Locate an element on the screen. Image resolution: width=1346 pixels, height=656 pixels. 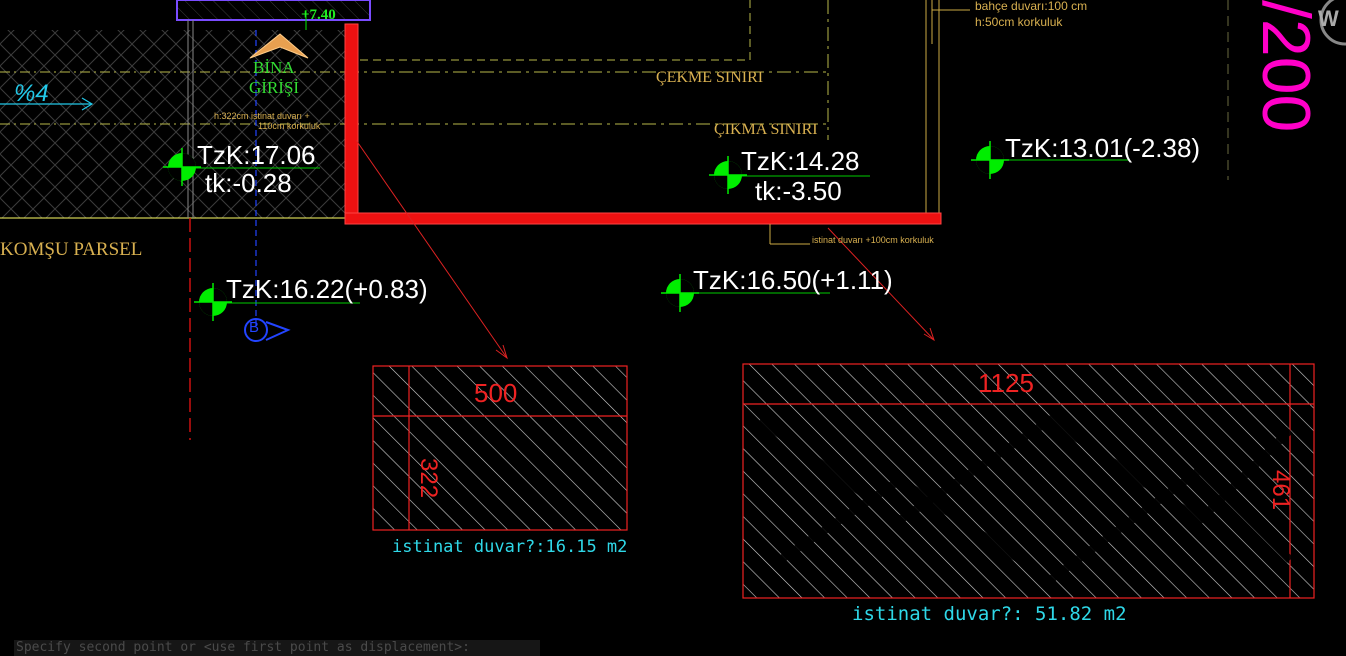
scale-fragment: /200 is located at coordinates (1286, 66).